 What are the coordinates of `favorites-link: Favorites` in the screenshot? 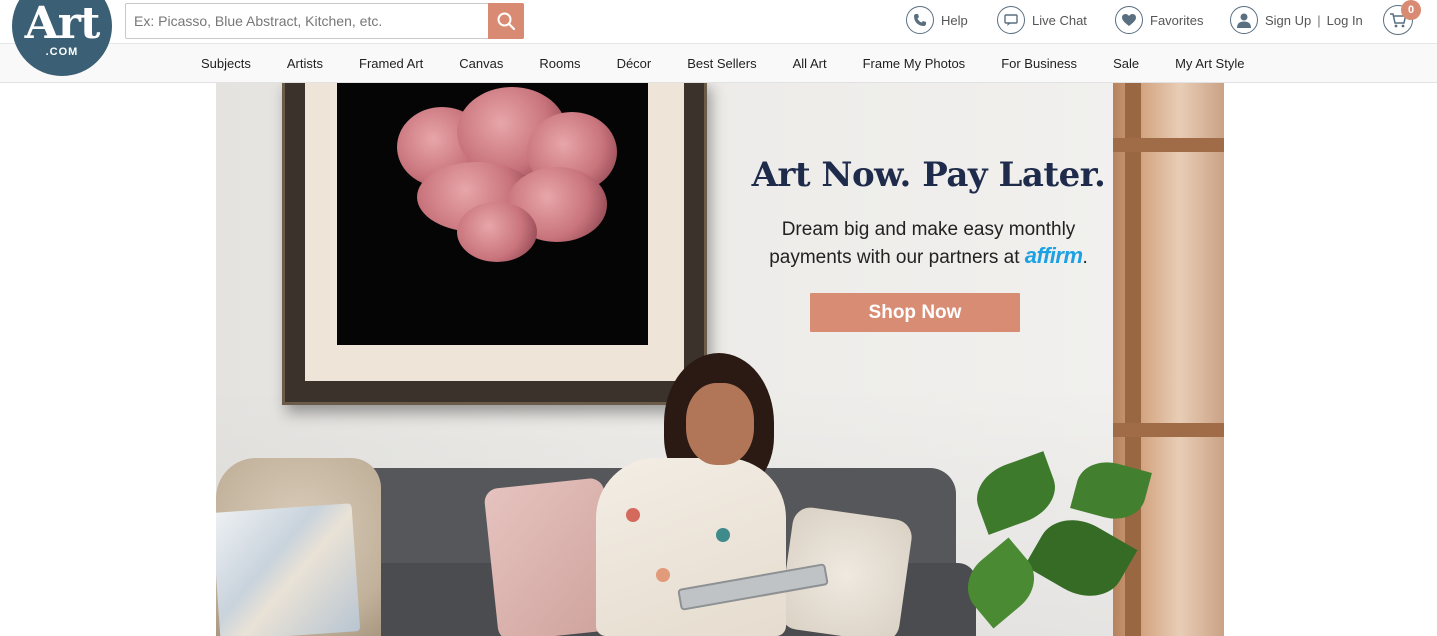 It's located at (1159, 20).